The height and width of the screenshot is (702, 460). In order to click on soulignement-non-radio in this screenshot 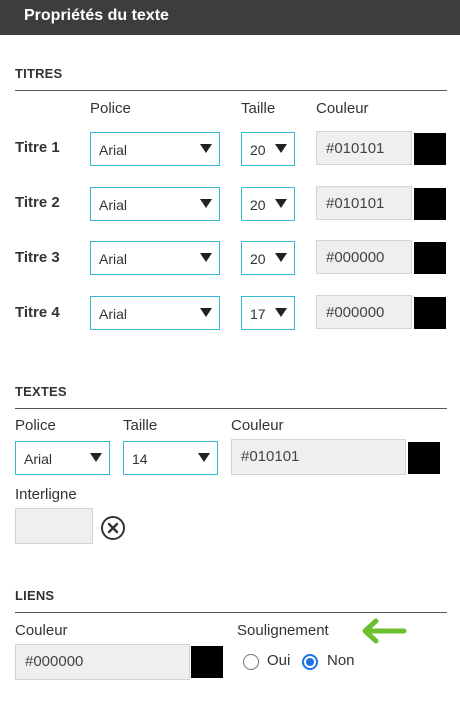, I will do `click(310, 662)`.